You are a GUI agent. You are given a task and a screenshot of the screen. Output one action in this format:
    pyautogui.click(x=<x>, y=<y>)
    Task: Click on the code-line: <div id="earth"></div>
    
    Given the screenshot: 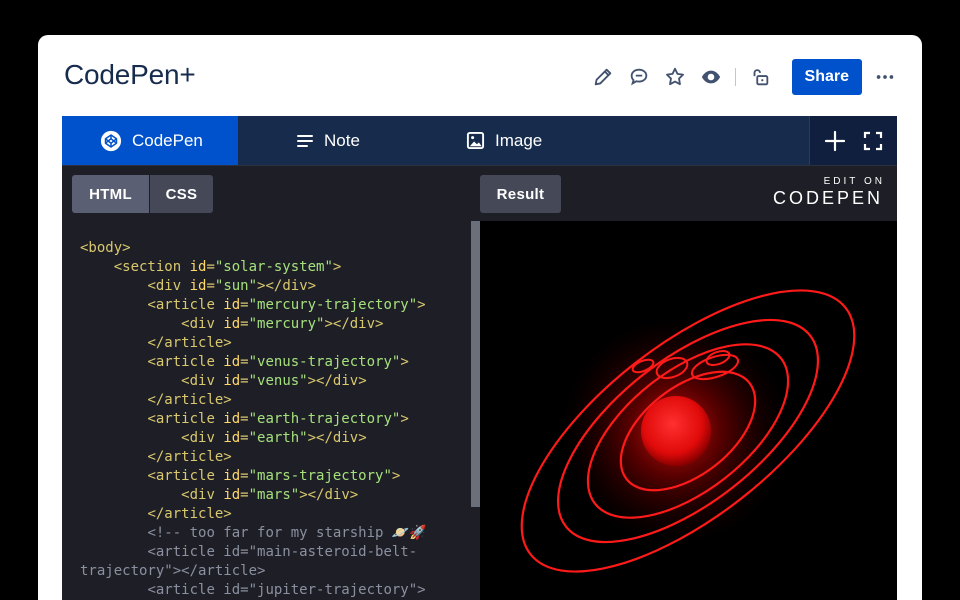 What is the action you would take?
    pyautogui.click(x=253, y=438)
    